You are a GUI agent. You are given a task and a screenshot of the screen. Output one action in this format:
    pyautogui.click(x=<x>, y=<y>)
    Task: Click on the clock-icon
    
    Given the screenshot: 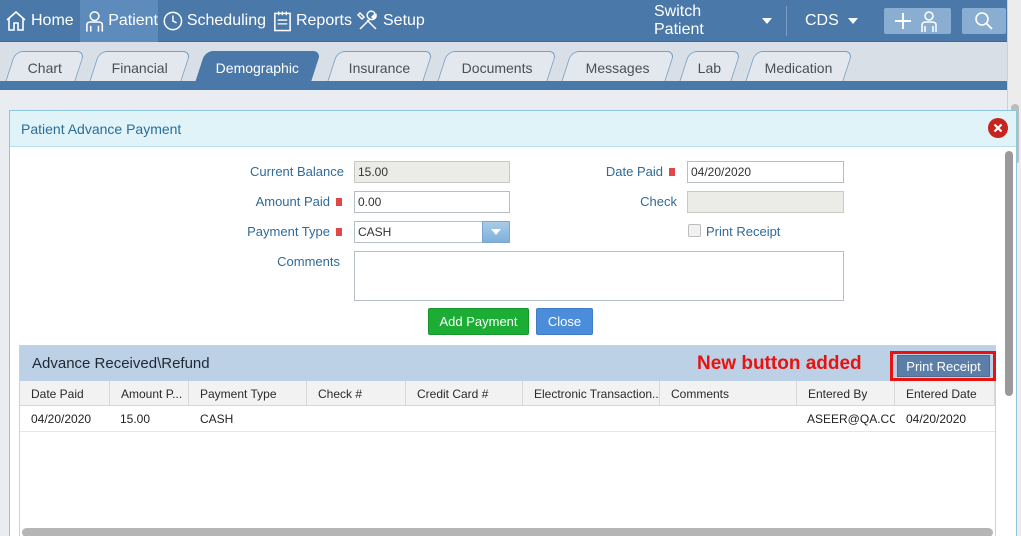 What is the action you would take?
    pyautogui.click(x=173, y=21)
    